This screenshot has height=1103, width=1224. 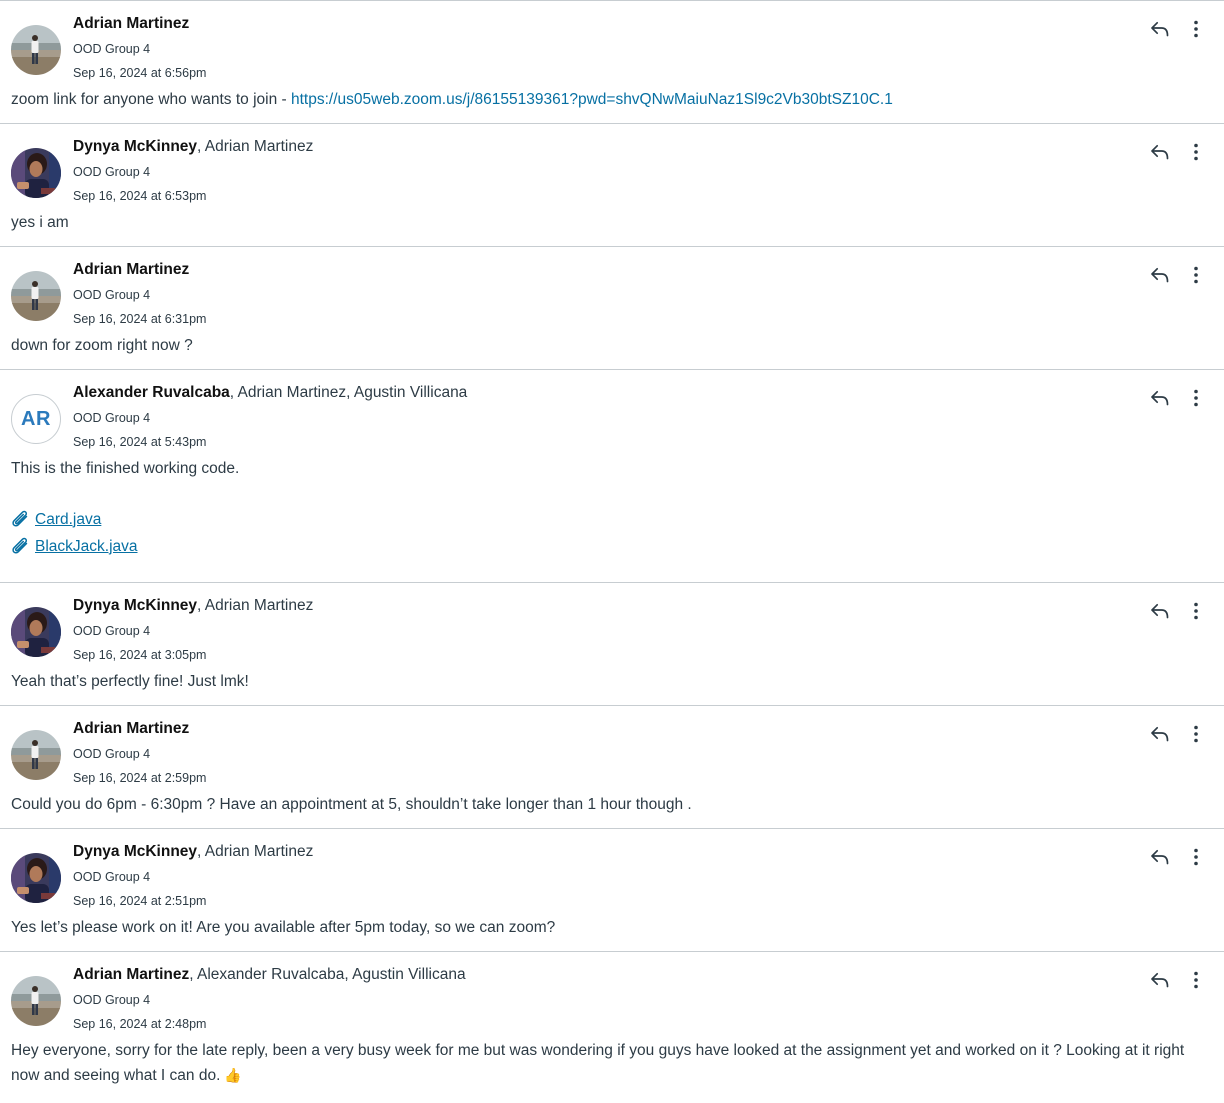 I want to click on attachment-link: BlackJack.java, so click(x=86, y=547).